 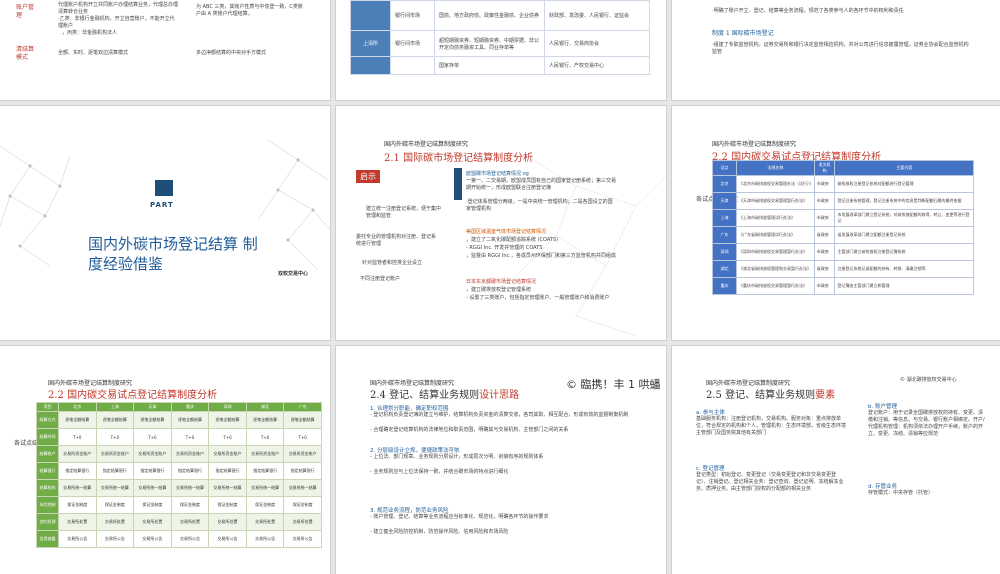 What do you see at coordinates (179, 407) in the screenshot?
I see `table-header-row: 项目 北京 上海 天津 重庆 深圳 湖北 广东` at bounding box center [179, 407].